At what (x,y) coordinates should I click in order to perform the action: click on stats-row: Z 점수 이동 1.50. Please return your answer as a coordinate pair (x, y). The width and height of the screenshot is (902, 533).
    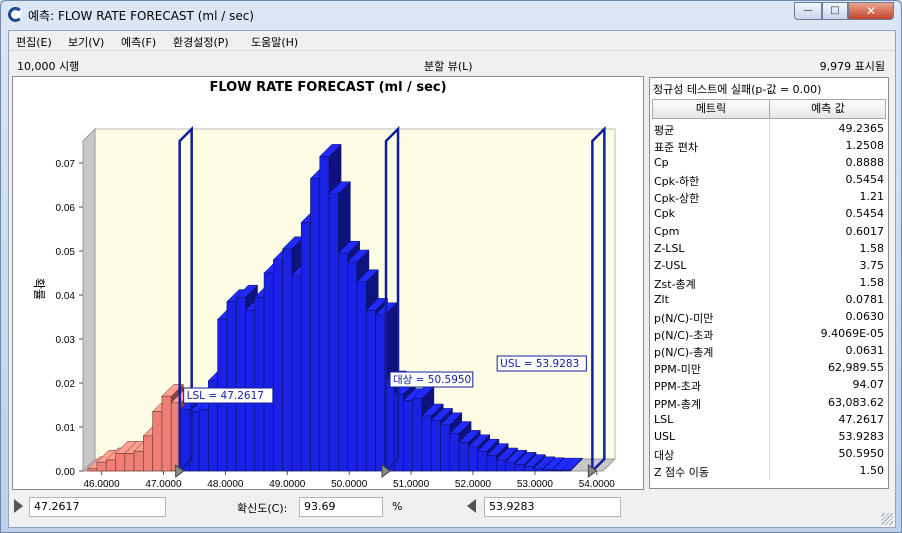
    Looking at the image, I should click on (769, 470).